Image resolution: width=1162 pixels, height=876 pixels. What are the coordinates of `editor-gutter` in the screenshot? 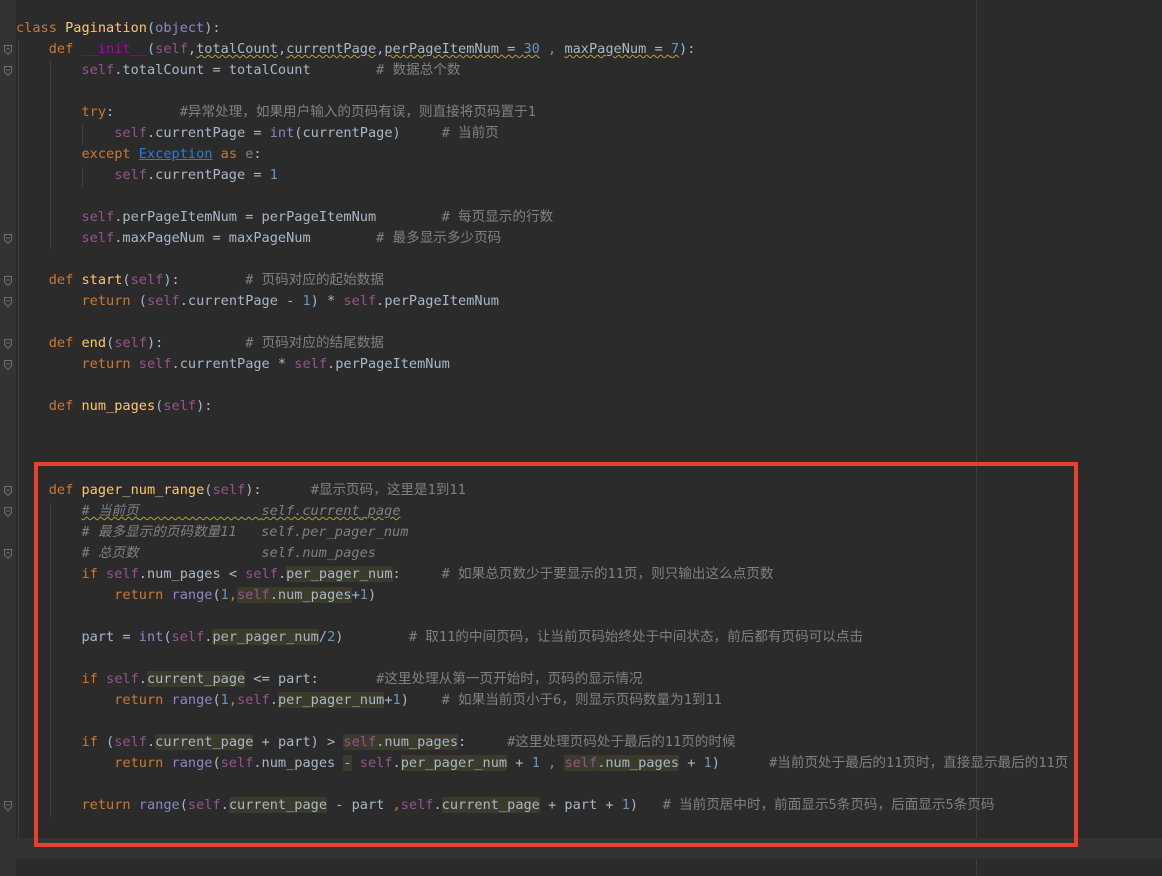 It's located at (8, 438).